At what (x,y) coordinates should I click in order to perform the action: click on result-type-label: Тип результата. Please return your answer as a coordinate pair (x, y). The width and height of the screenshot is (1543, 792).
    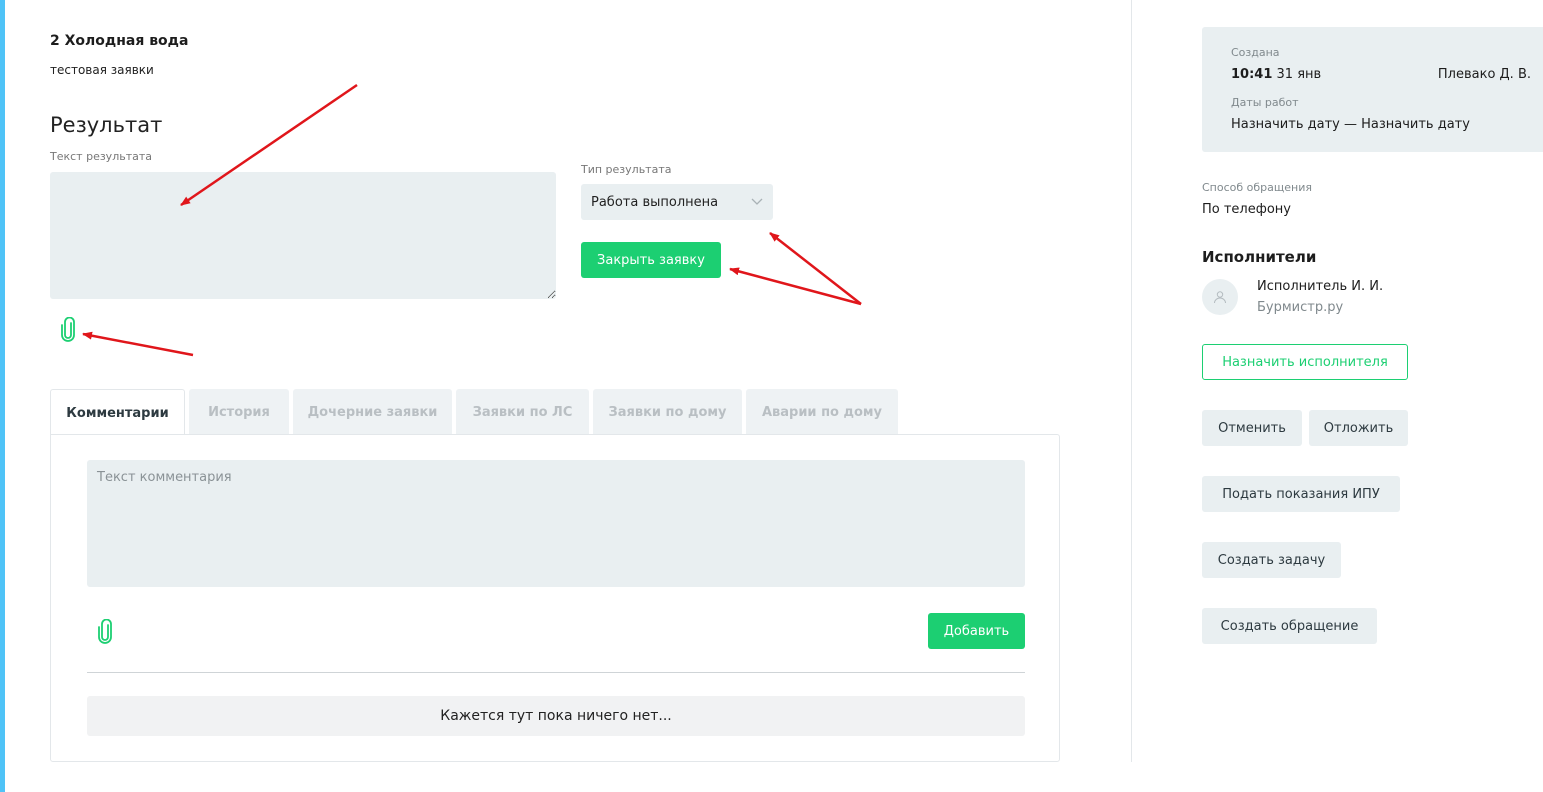
    Looking at the image, I should click on (626, 169).